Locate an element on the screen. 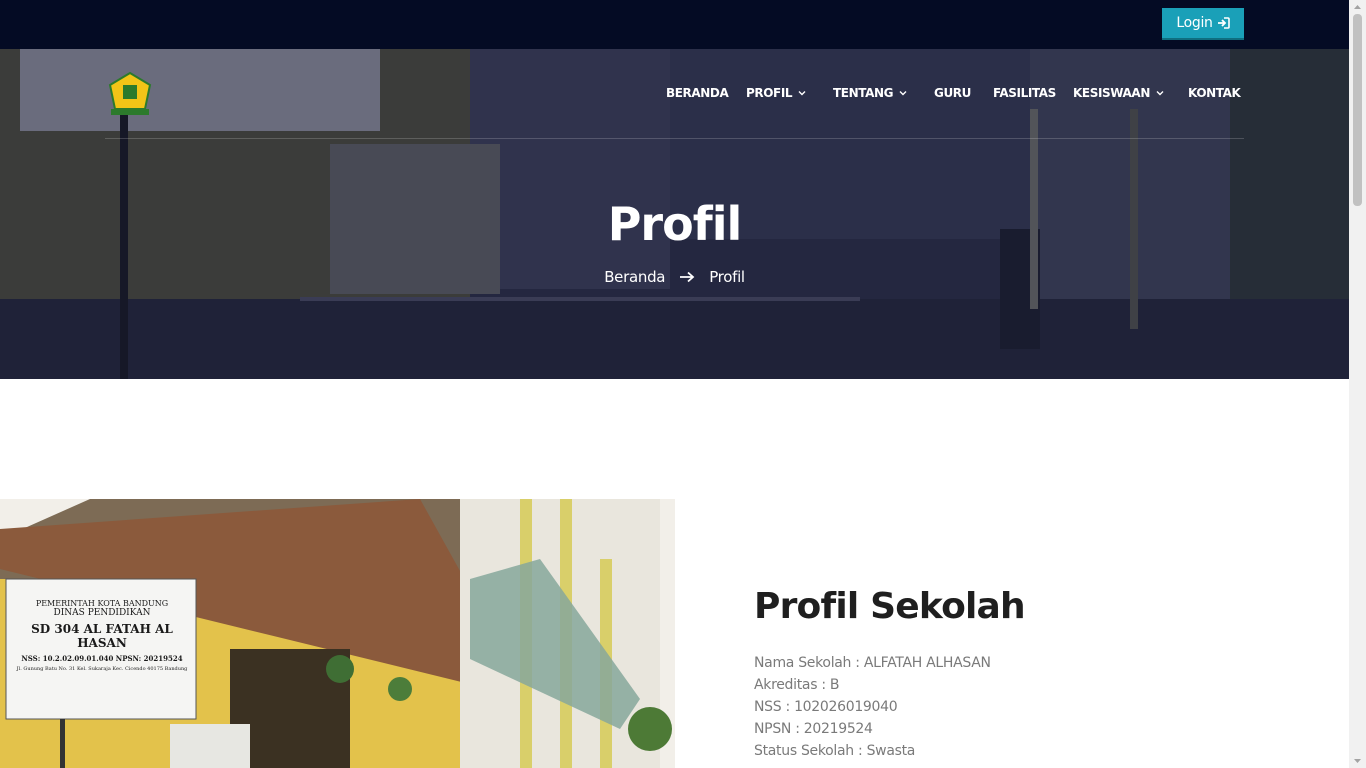 The height and width of the screenshot is (768, 1366). profile-row: Akreditas : B is located at coordinates (797, 685).